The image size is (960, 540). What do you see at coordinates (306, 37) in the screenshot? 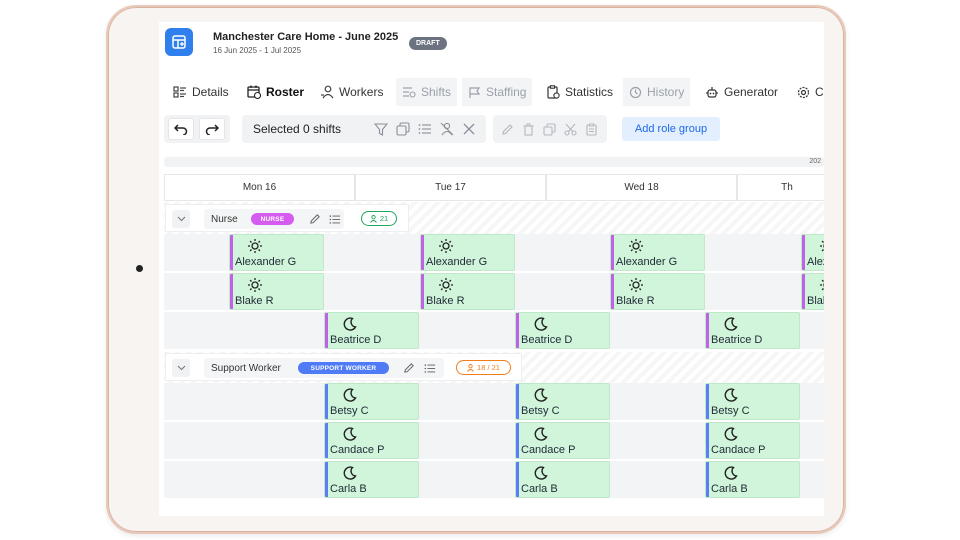
I see `page-title: Manchester Care Home - June 2025` at bounding box center [306, 37].